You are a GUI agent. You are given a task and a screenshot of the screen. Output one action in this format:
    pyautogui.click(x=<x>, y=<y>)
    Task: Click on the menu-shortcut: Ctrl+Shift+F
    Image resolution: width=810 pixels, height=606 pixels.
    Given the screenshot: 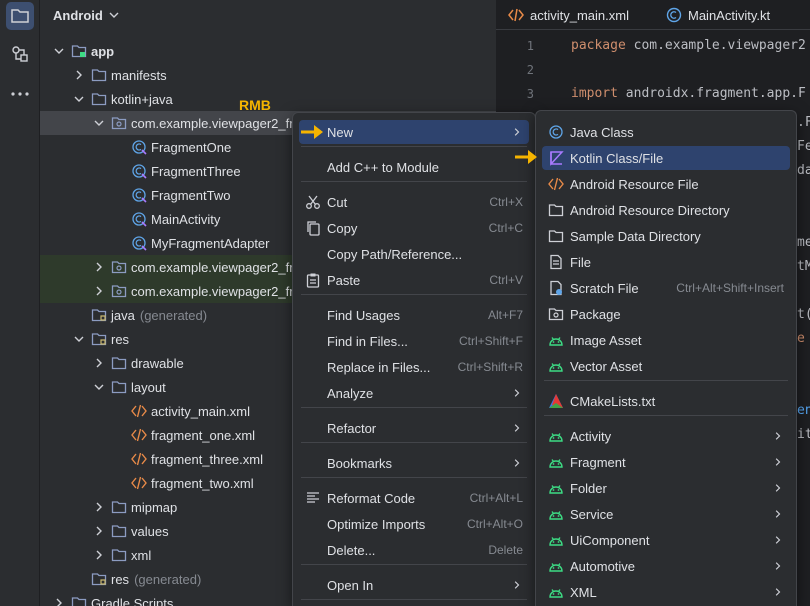 What is the action you would take?
    pyautogui.click(x=490, y=341)
    